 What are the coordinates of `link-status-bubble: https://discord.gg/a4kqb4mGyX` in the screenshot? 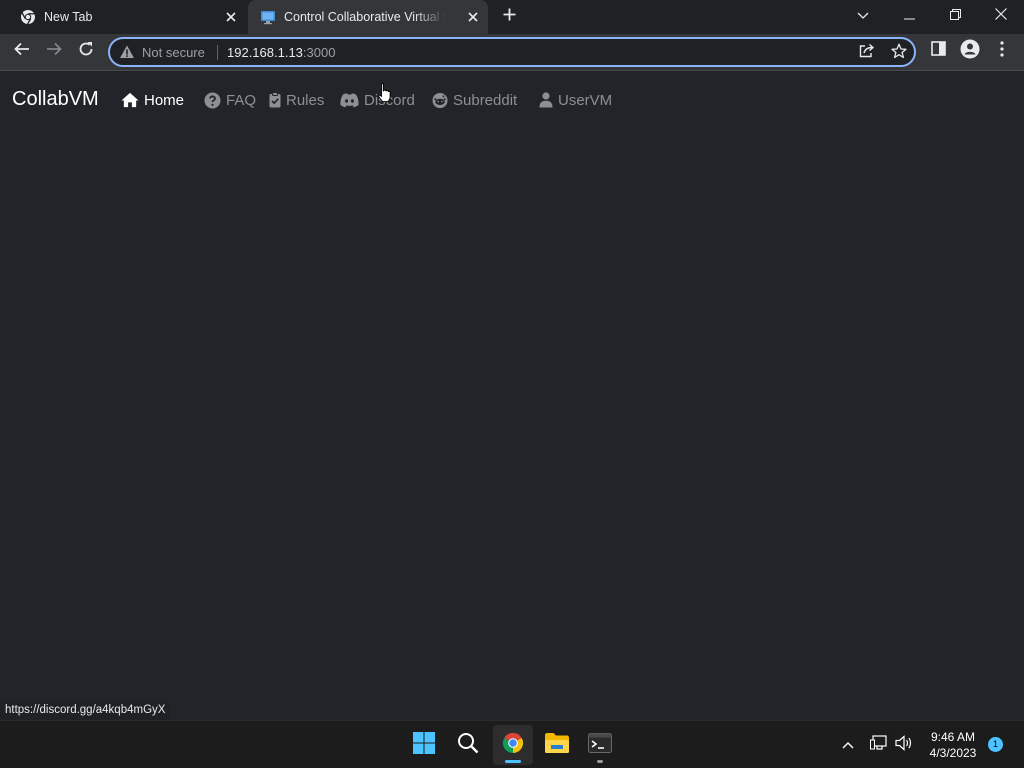 It's located at (86, 710).